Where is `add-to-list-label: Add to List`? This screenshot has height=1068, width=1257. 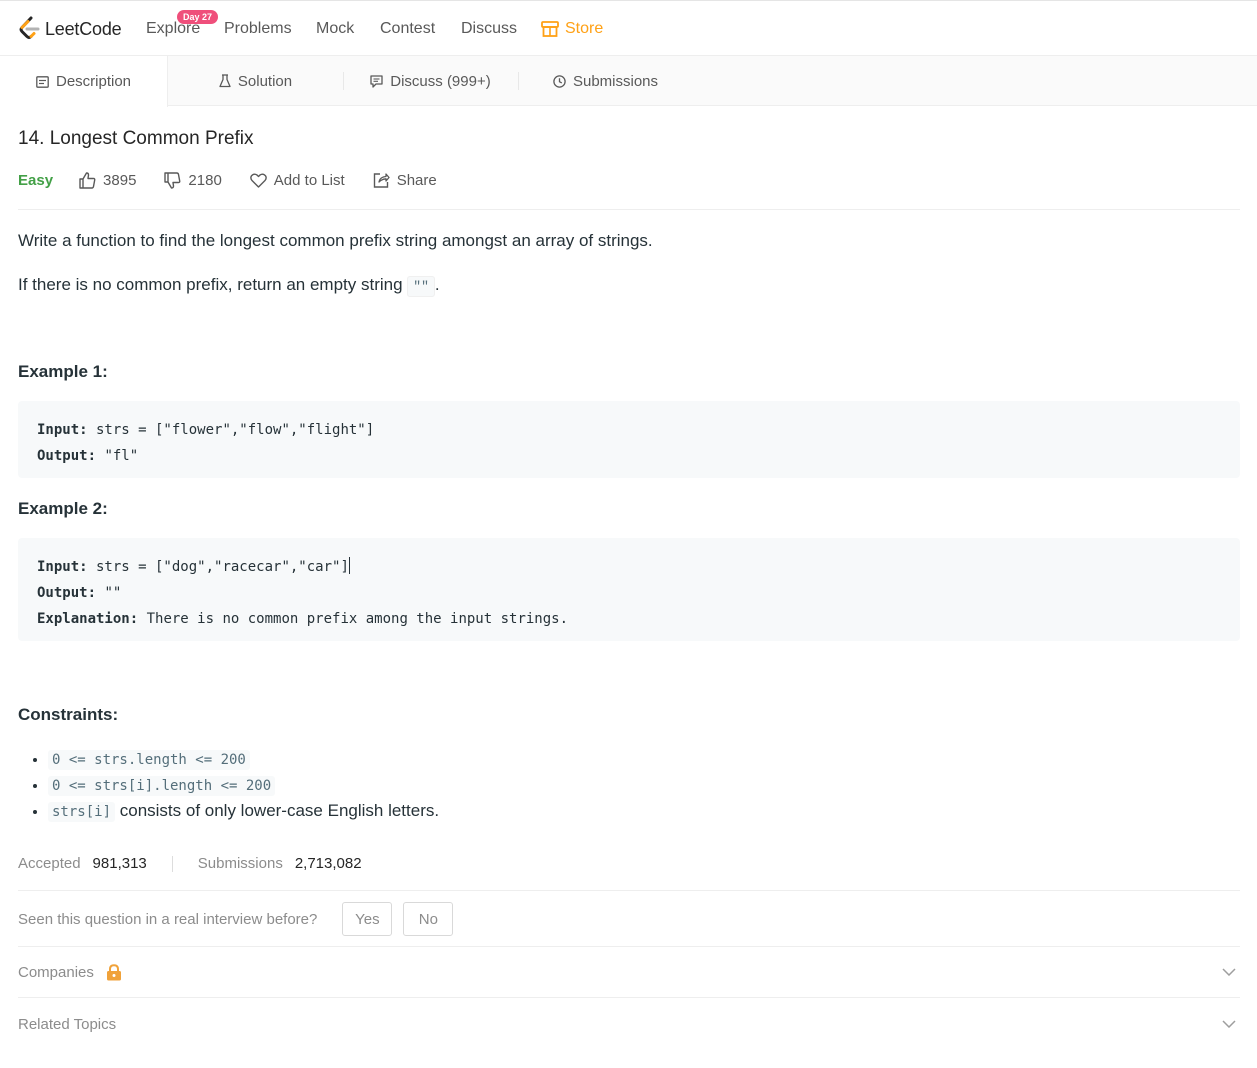 add-to-list-label: Add to List is located at coordinates (309, 180).